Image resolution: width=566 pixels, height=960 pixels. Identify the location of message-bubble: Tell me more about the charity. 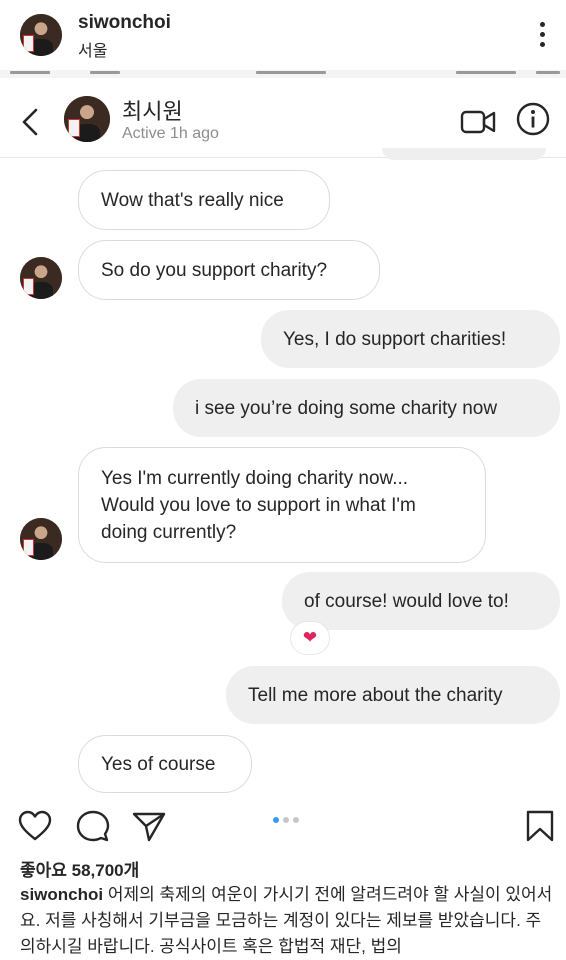
(393, 695).